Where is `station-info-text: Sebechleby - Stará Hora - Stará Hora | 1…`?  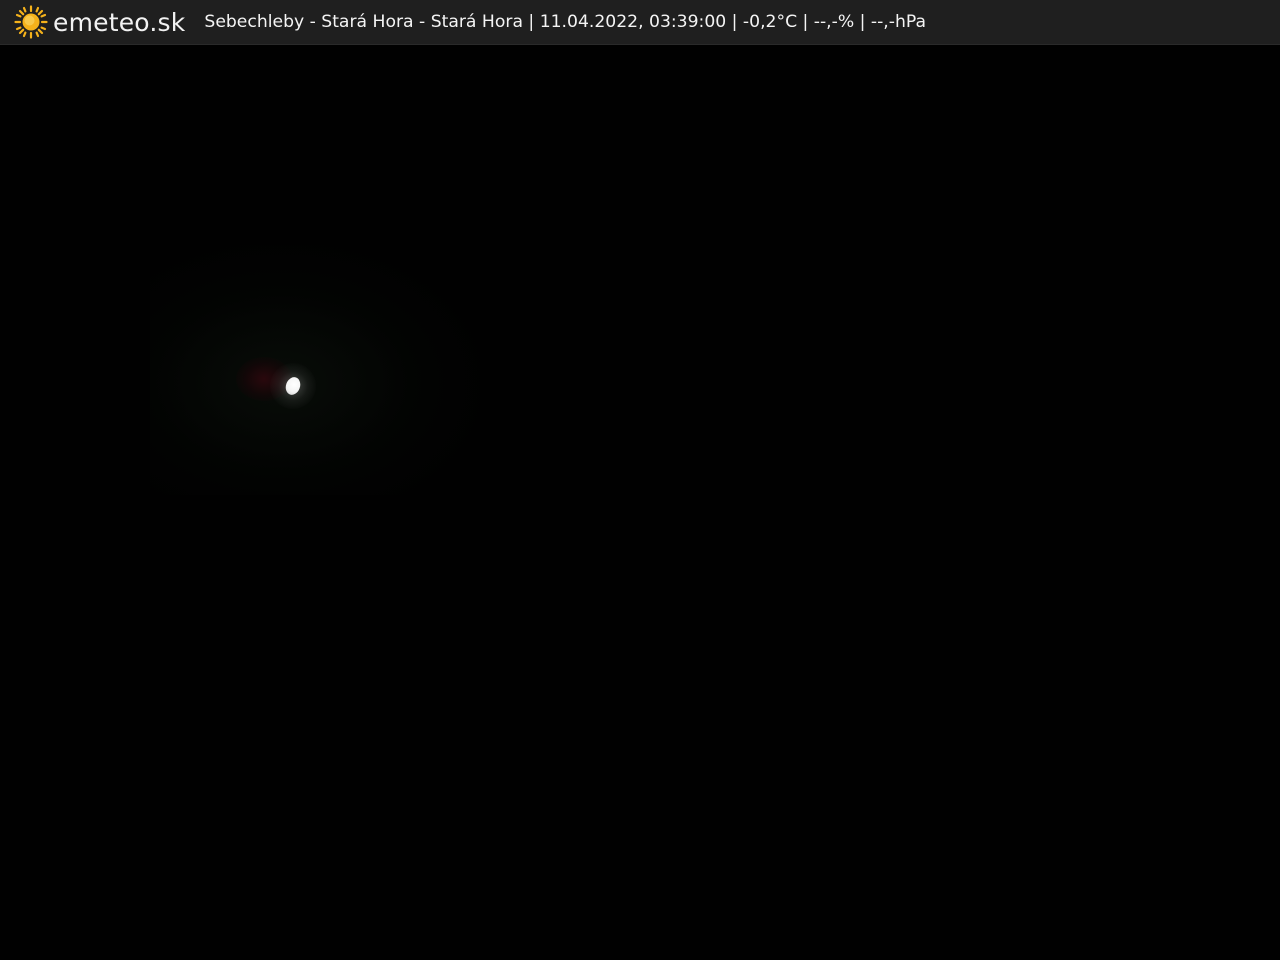
station-info-text: Sebechleby - Stará Hora - Stará Hora | 1… is located at coordinates (565, 22).